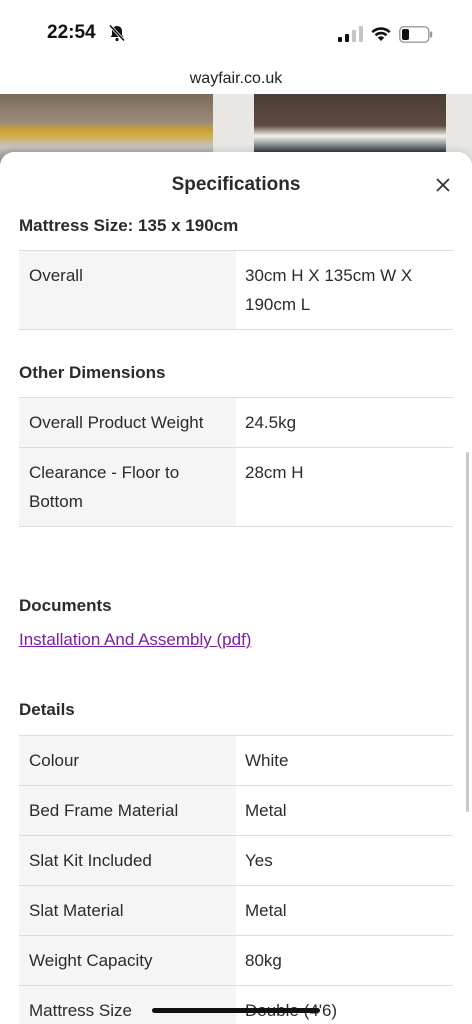  What do you see at coordinates (127, 290) in the screenshot?
I see `spec-label: Overall` at bounding box center [127, 290].